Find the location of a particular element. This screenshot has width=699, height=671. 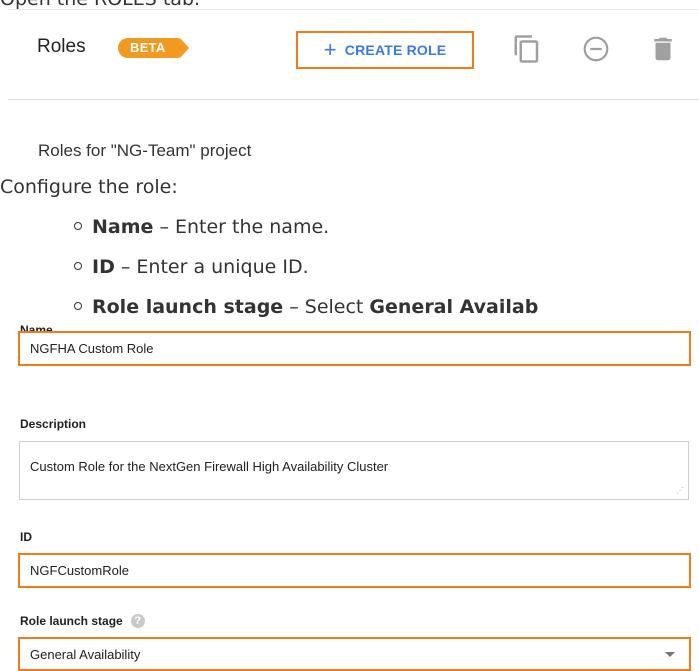

create-role-button: + CREATE ROLE is located at coordinates (385, 50).